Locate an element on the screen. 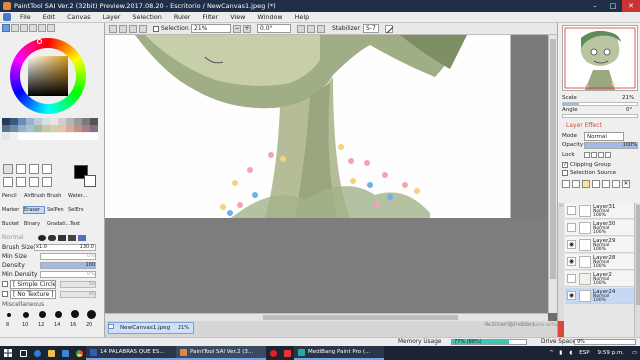 Image resolution: width=640 pixels, height=360 pixels. brush-shape-select: [ Simple Circle ] is located at coordinates (33, 284).